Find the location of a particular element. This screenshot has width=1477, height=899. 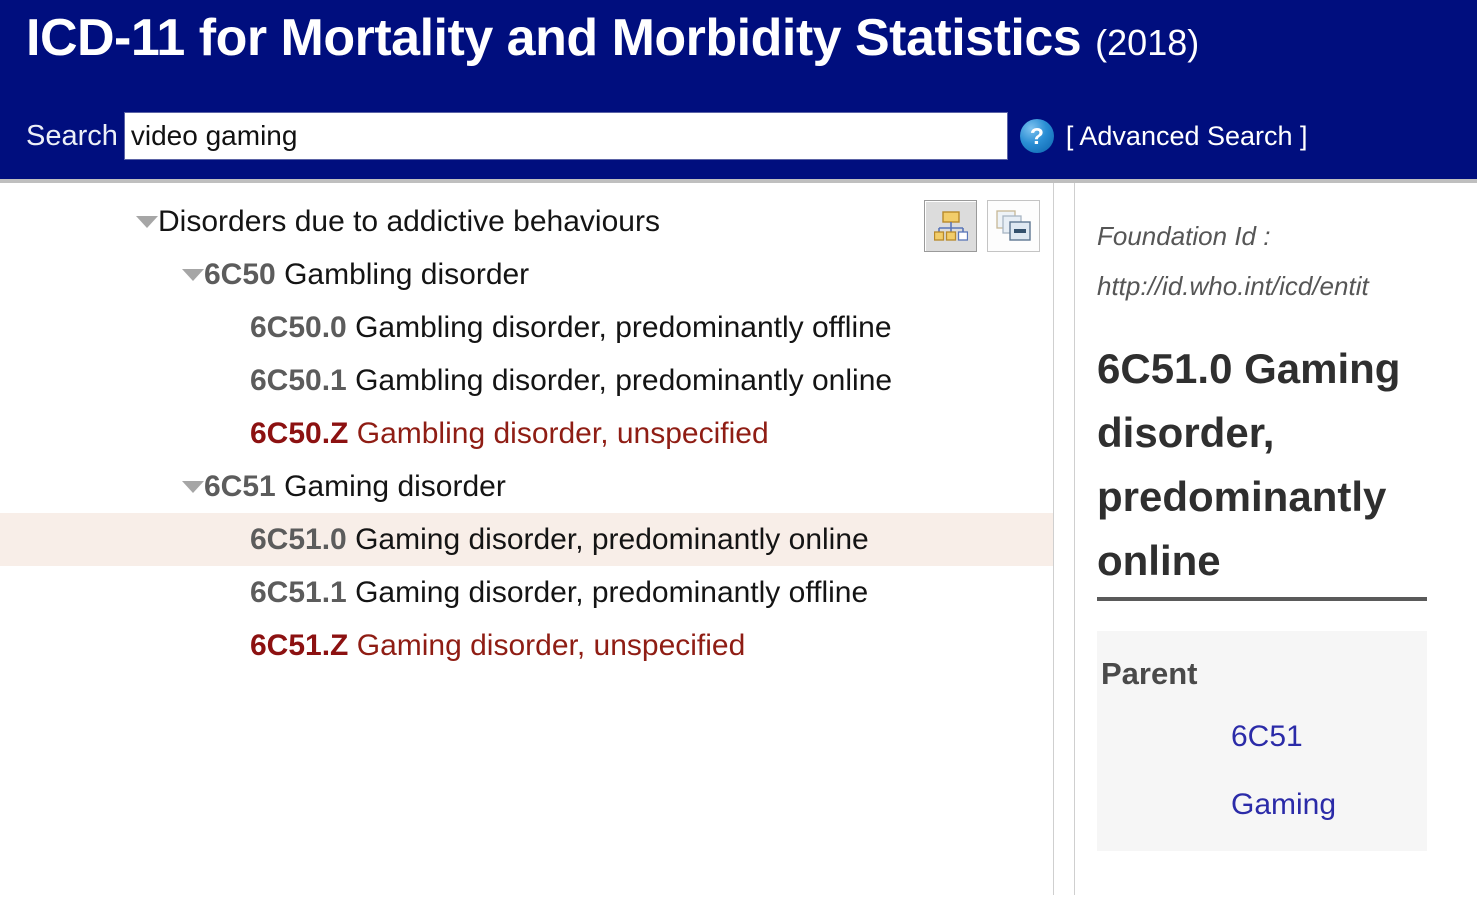

tree-row-title: Gaming disorder is located at coordinates (395, 486).